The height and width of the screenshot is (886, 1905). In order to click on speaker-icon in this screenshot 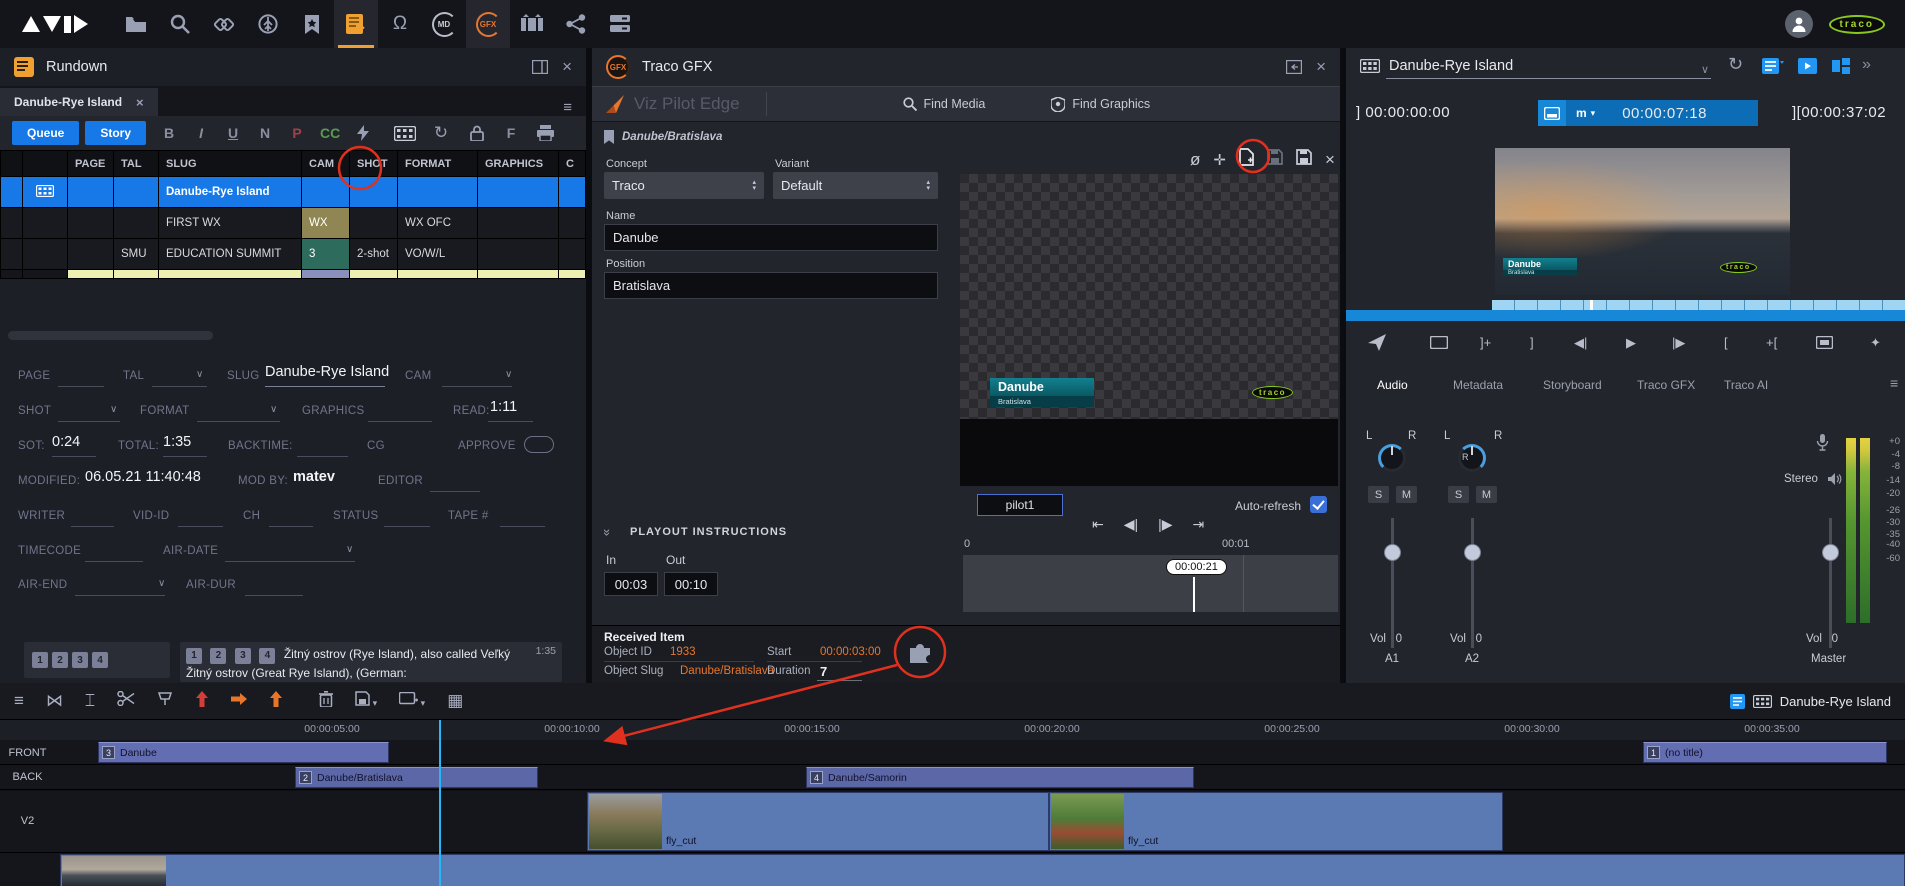, I will do `click(1835, 481)`.